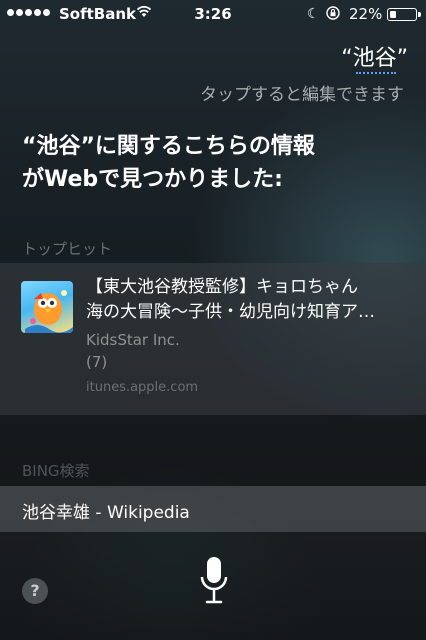 Image resolution: width=426 pixels, height=640 pixels. Describe the element at coordinates (313, 14) in the screenshot. I see `moon-icon: ☾` at that location.